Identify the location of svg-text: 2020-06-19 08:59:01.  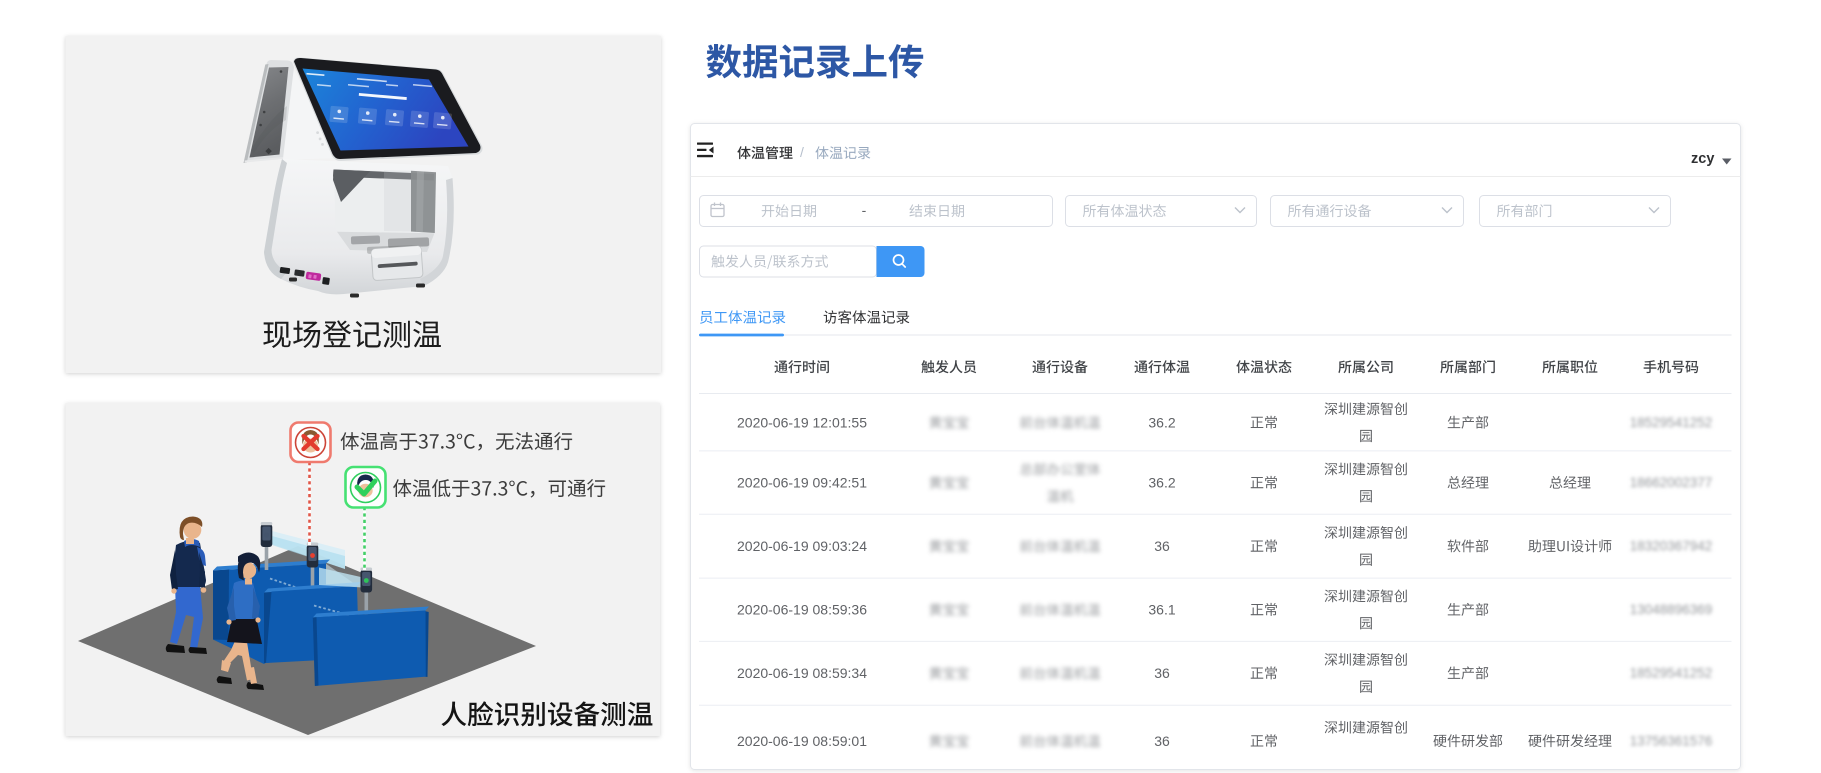
(802, 741).